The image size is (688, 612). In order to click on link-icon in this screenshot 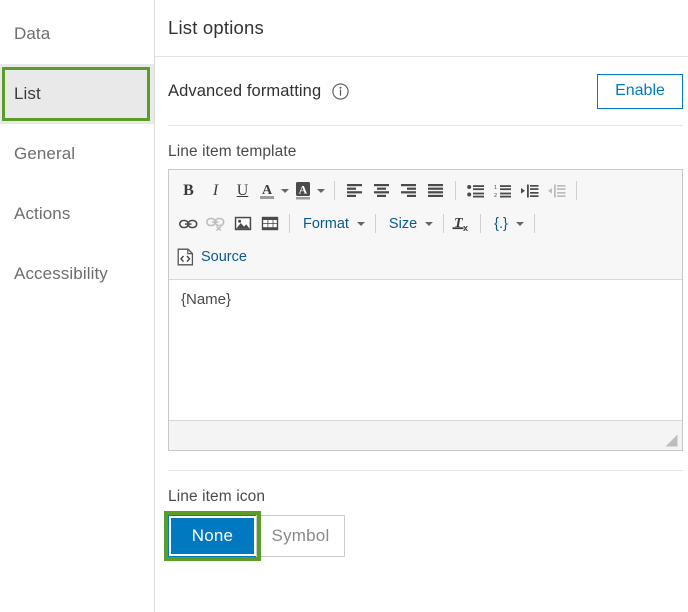, I will do `click(188, 223)`.